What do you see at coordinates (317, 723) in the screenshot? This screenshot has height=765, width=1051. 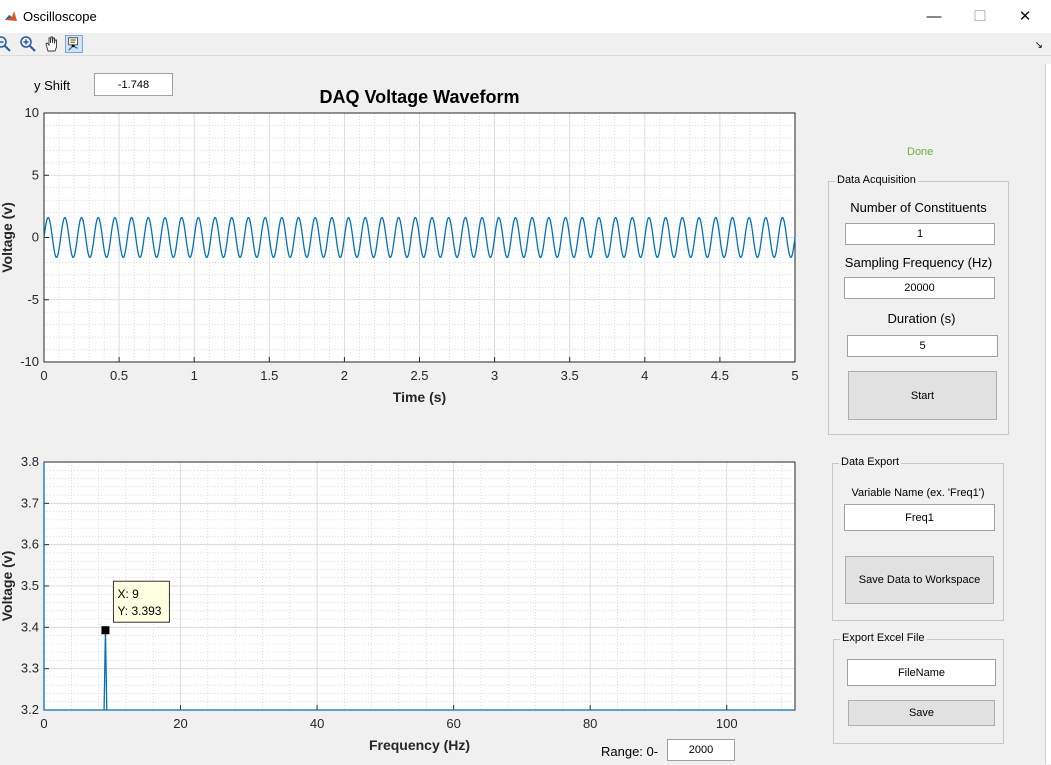 I see `x-tick-label: 40` at bounding box center [317, 723].